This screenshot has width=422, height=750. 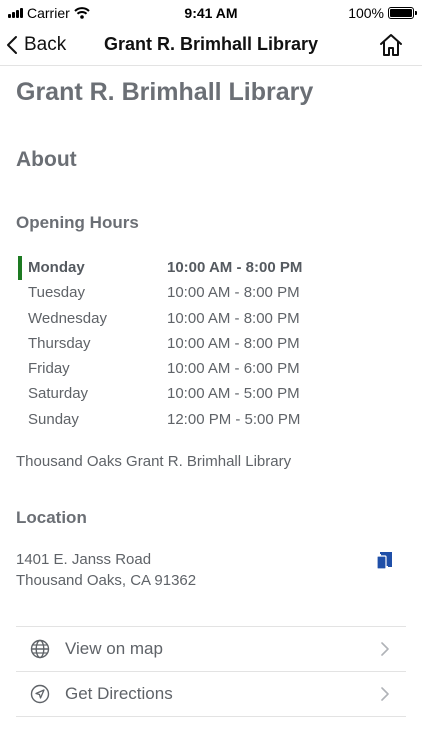 I want to click on hours-day: Monday, so click(x=56, y=267).